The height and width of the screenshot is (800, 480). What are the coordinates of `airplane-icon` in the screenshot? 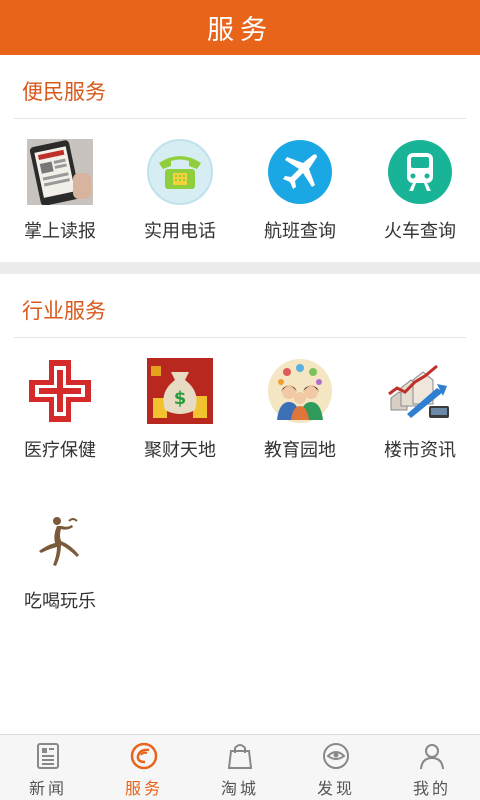 It's located at (300, 172).